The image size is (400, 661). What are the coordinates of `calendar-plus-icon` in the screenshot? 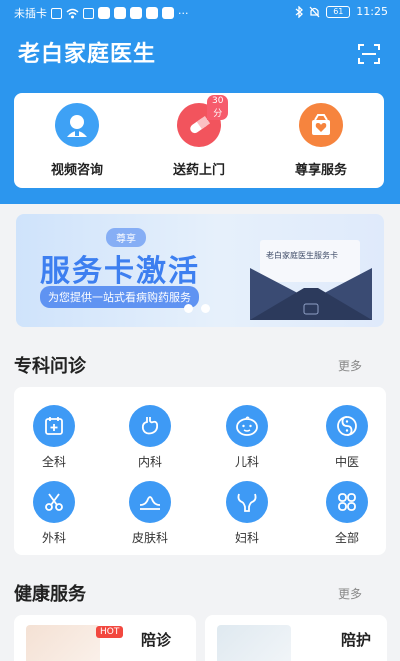 It's located at (54, 426).